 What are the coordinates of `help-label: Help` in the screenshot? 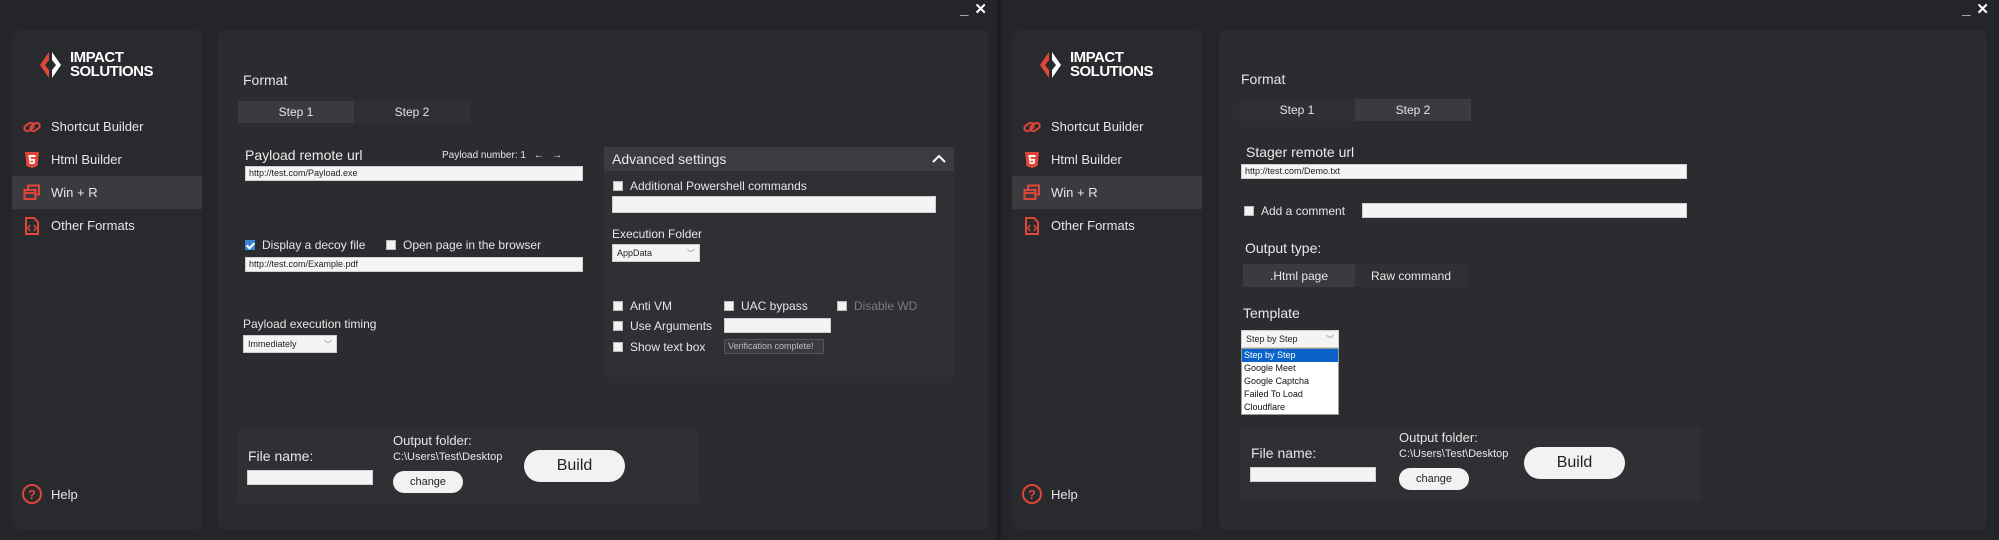 It's located at (64, 494).